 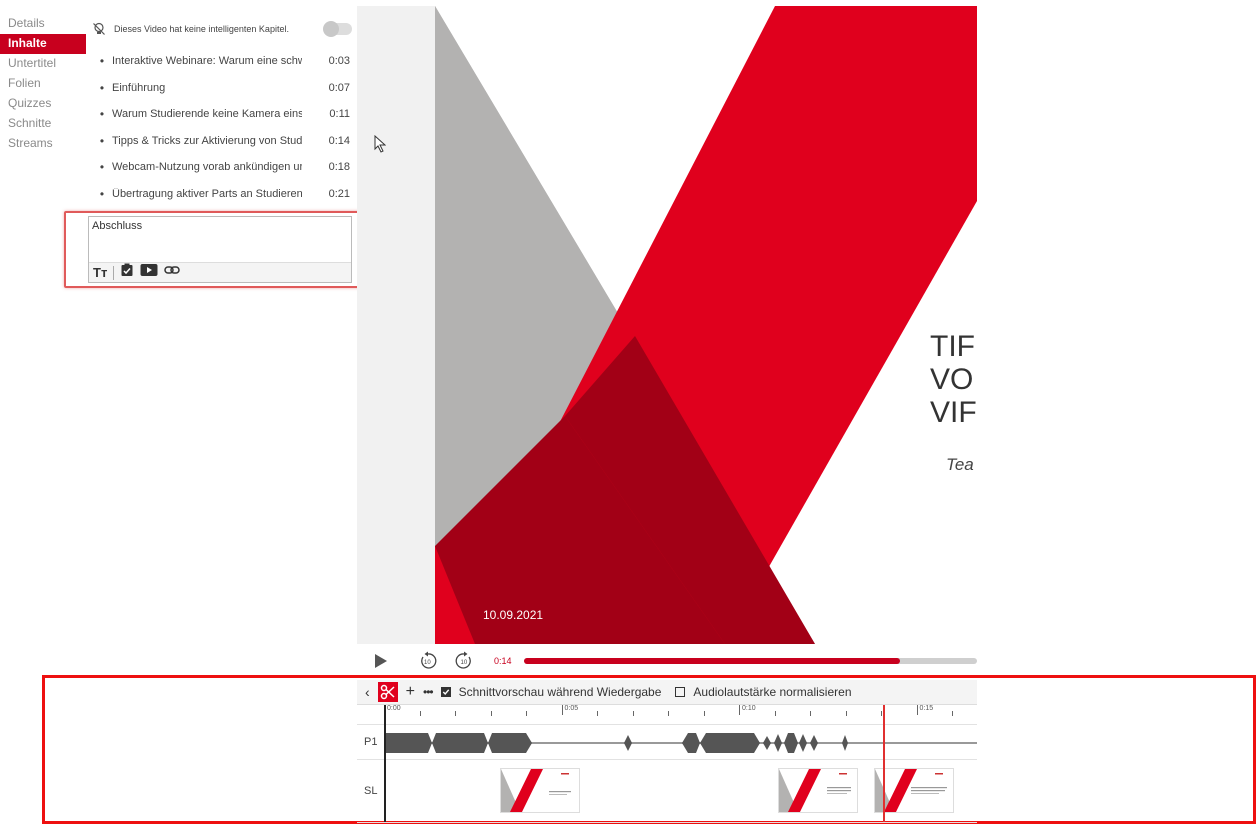 What do you see at coordinates (117, 226) in the screenshot?
I see `chapter-editor-text: Abschluss` at bounding box center [117, 226].